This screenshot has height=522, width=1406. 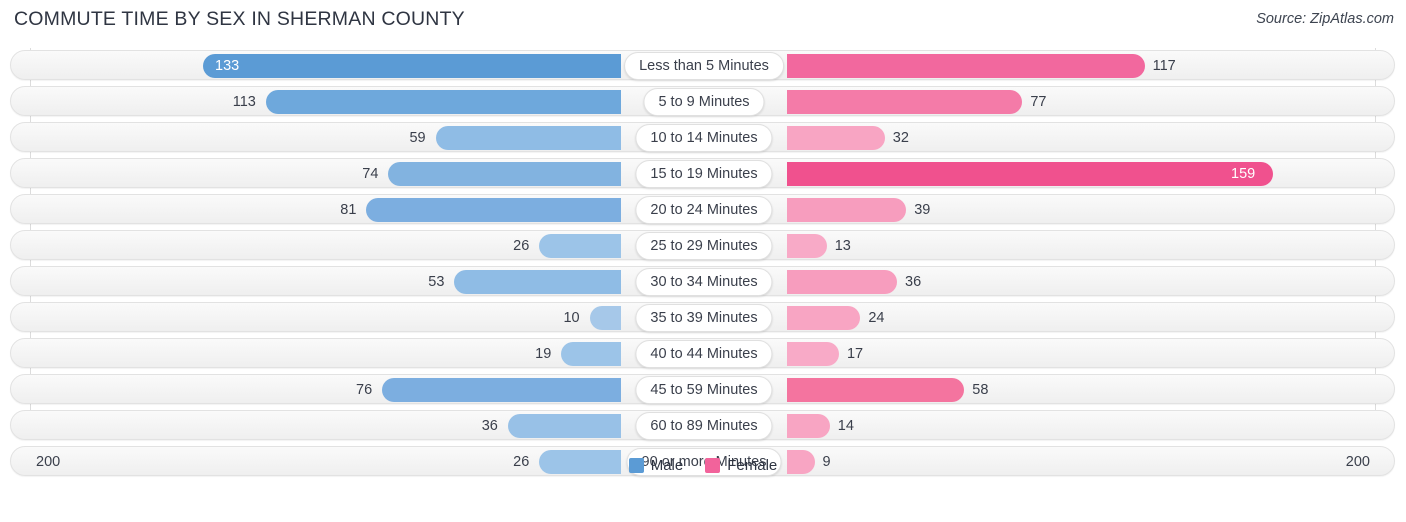 I want to click on legend-item-female: Female, so click(x=741, y=465).